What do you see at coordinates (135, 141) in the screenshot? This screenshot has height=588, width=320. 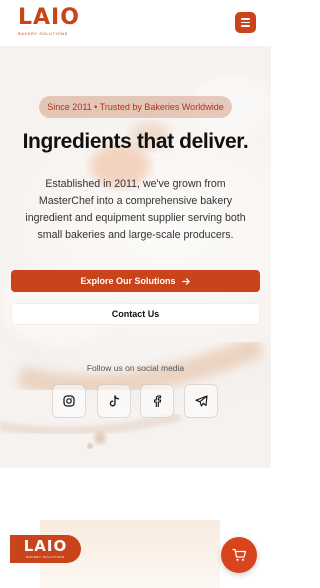 I see `hero-title: Ingredients that deliver.` at bounding box center [135, 141].